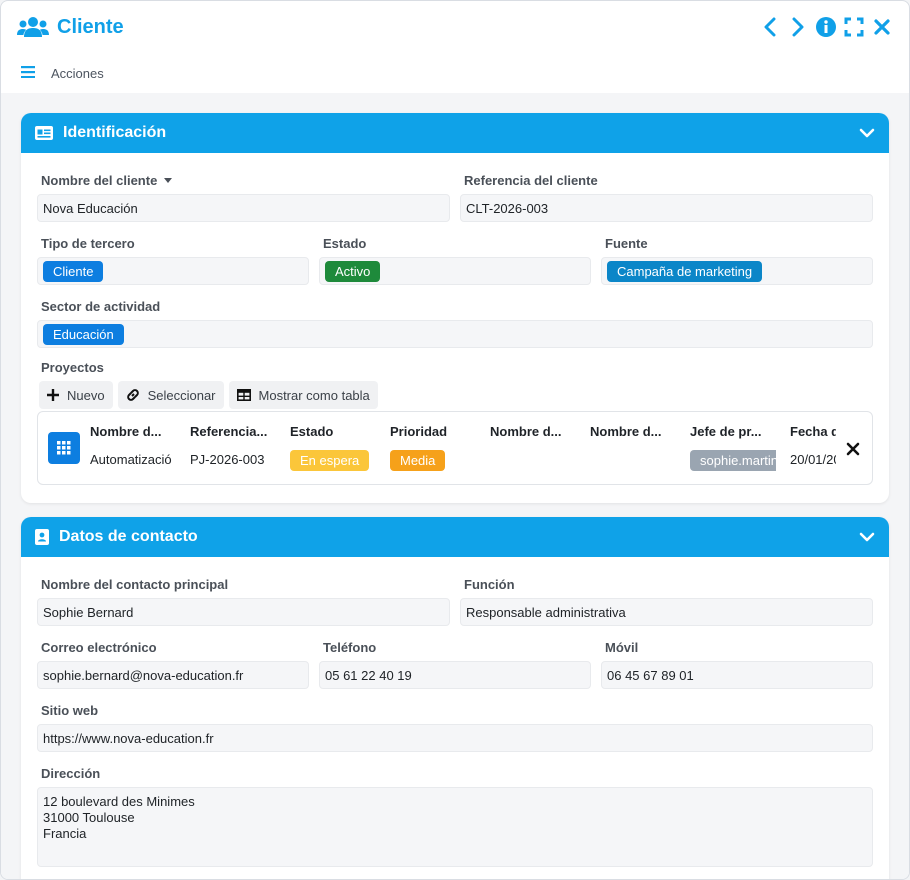 This screenshot has height=880, width=910. I want to click on tipo-tercero-label: Tipo de tercero, so click(88, 243).